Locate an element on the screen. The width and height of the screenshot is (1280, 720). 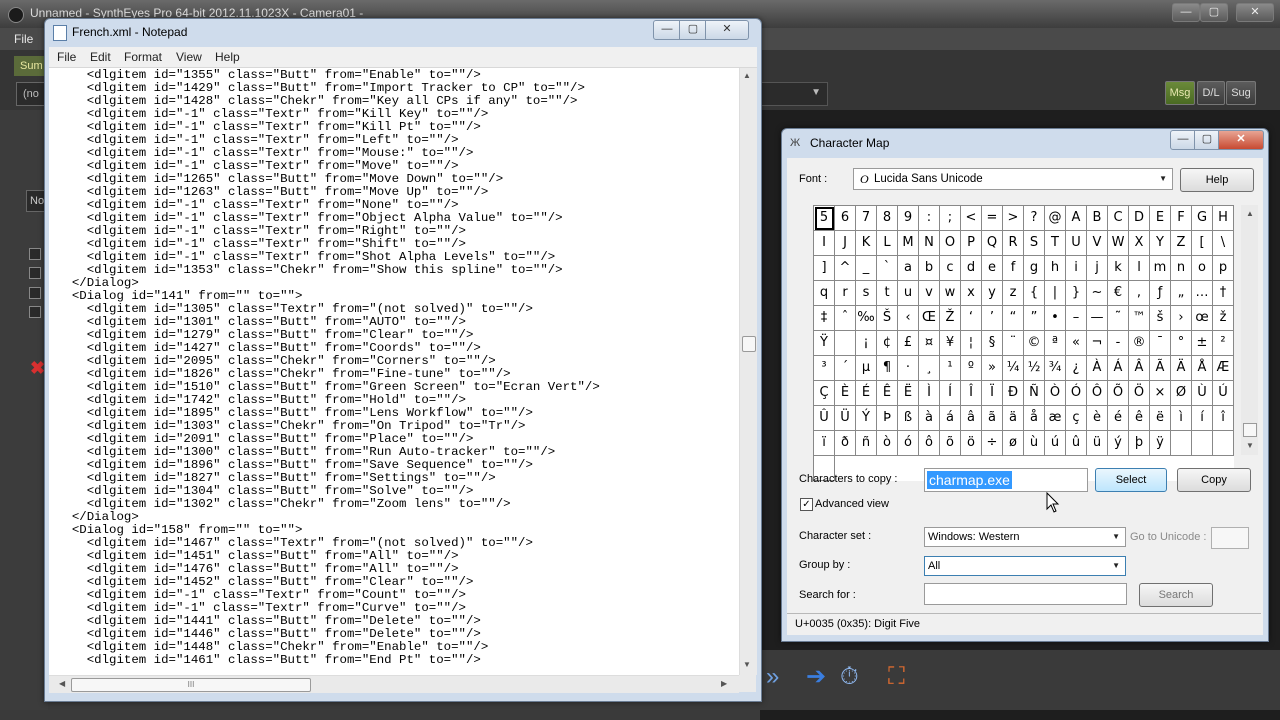
character-cell: Q is located at coordinates (992, 243).